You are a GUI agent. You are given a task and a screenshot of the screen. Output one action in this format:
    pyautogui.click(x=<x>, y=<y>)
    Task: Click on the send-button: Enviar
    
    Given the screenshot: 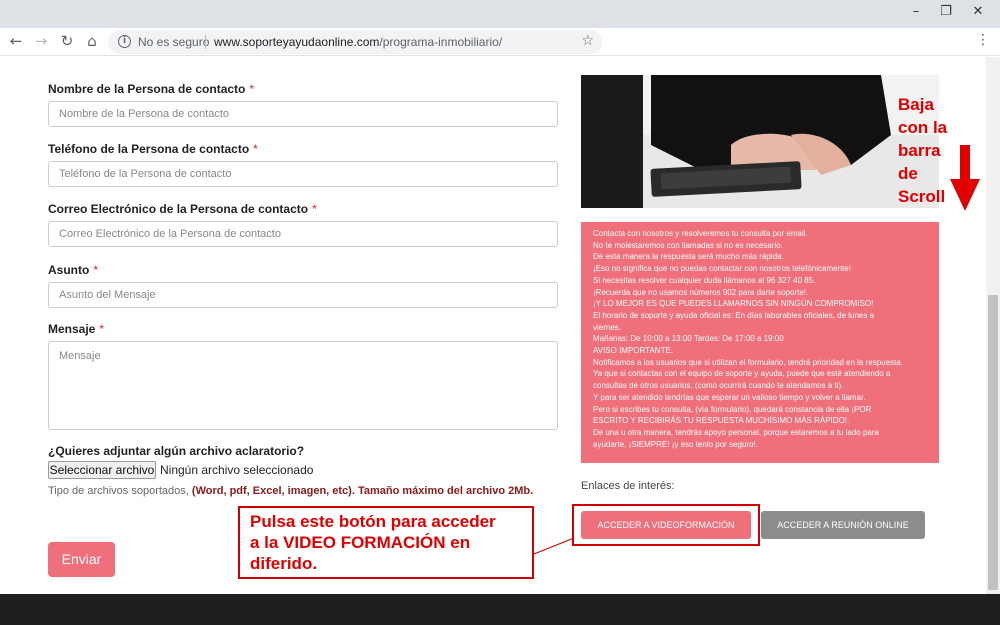 What is the action you would take?
    pyautogui.click(x=81, y=559)
    